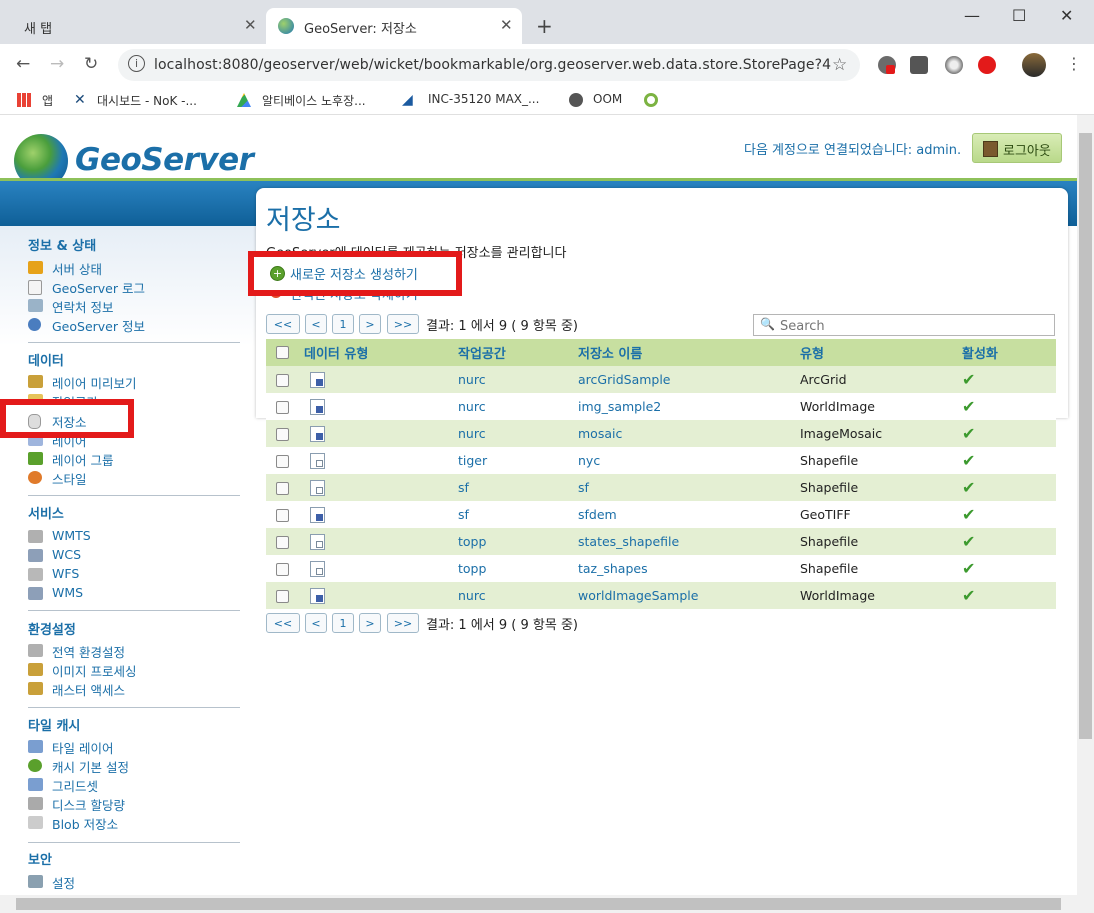  What do you see at coordinates (133, 26) in the screenshot?
I see `tab-new-tab: 새 탭 ✕` at bounding box center [133, 26].